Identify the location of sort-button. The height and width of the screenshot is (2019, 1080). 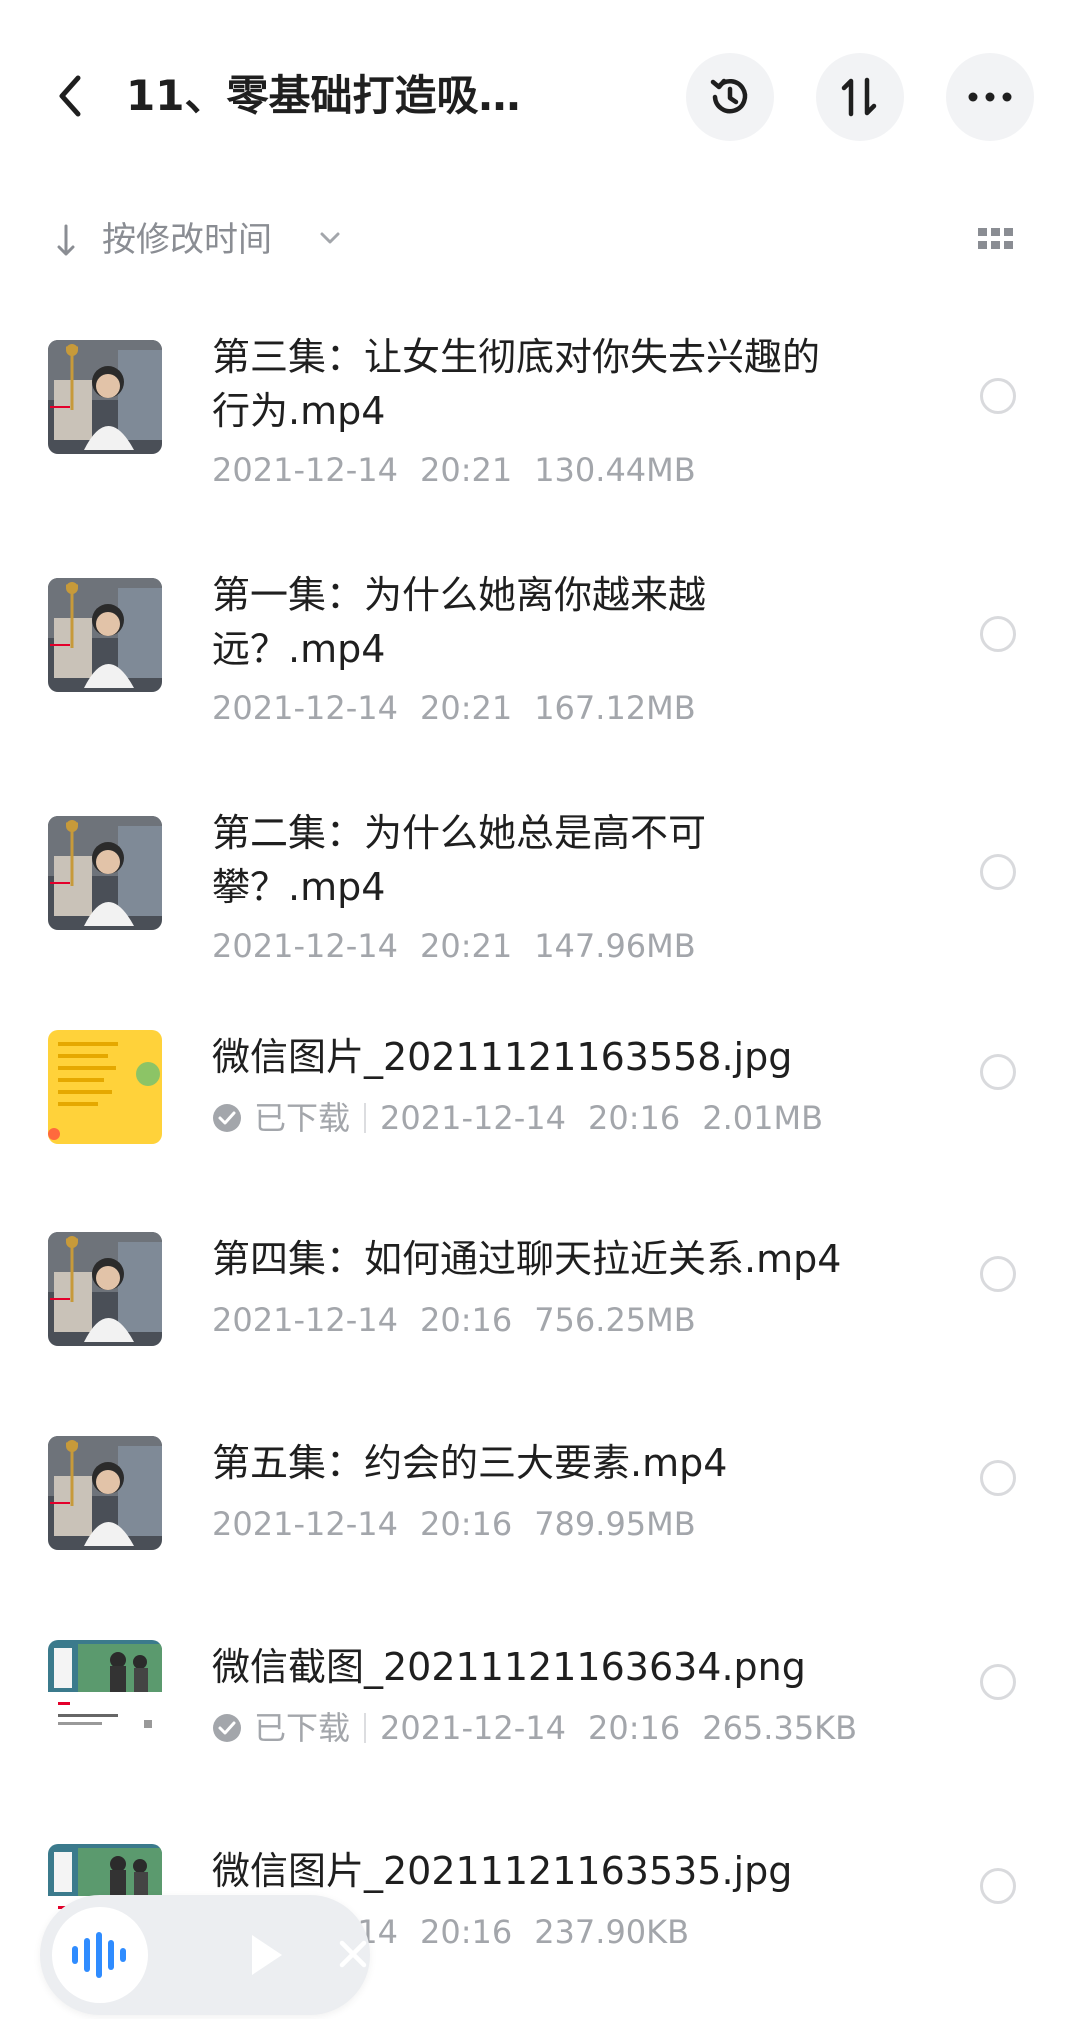
(860, 97).